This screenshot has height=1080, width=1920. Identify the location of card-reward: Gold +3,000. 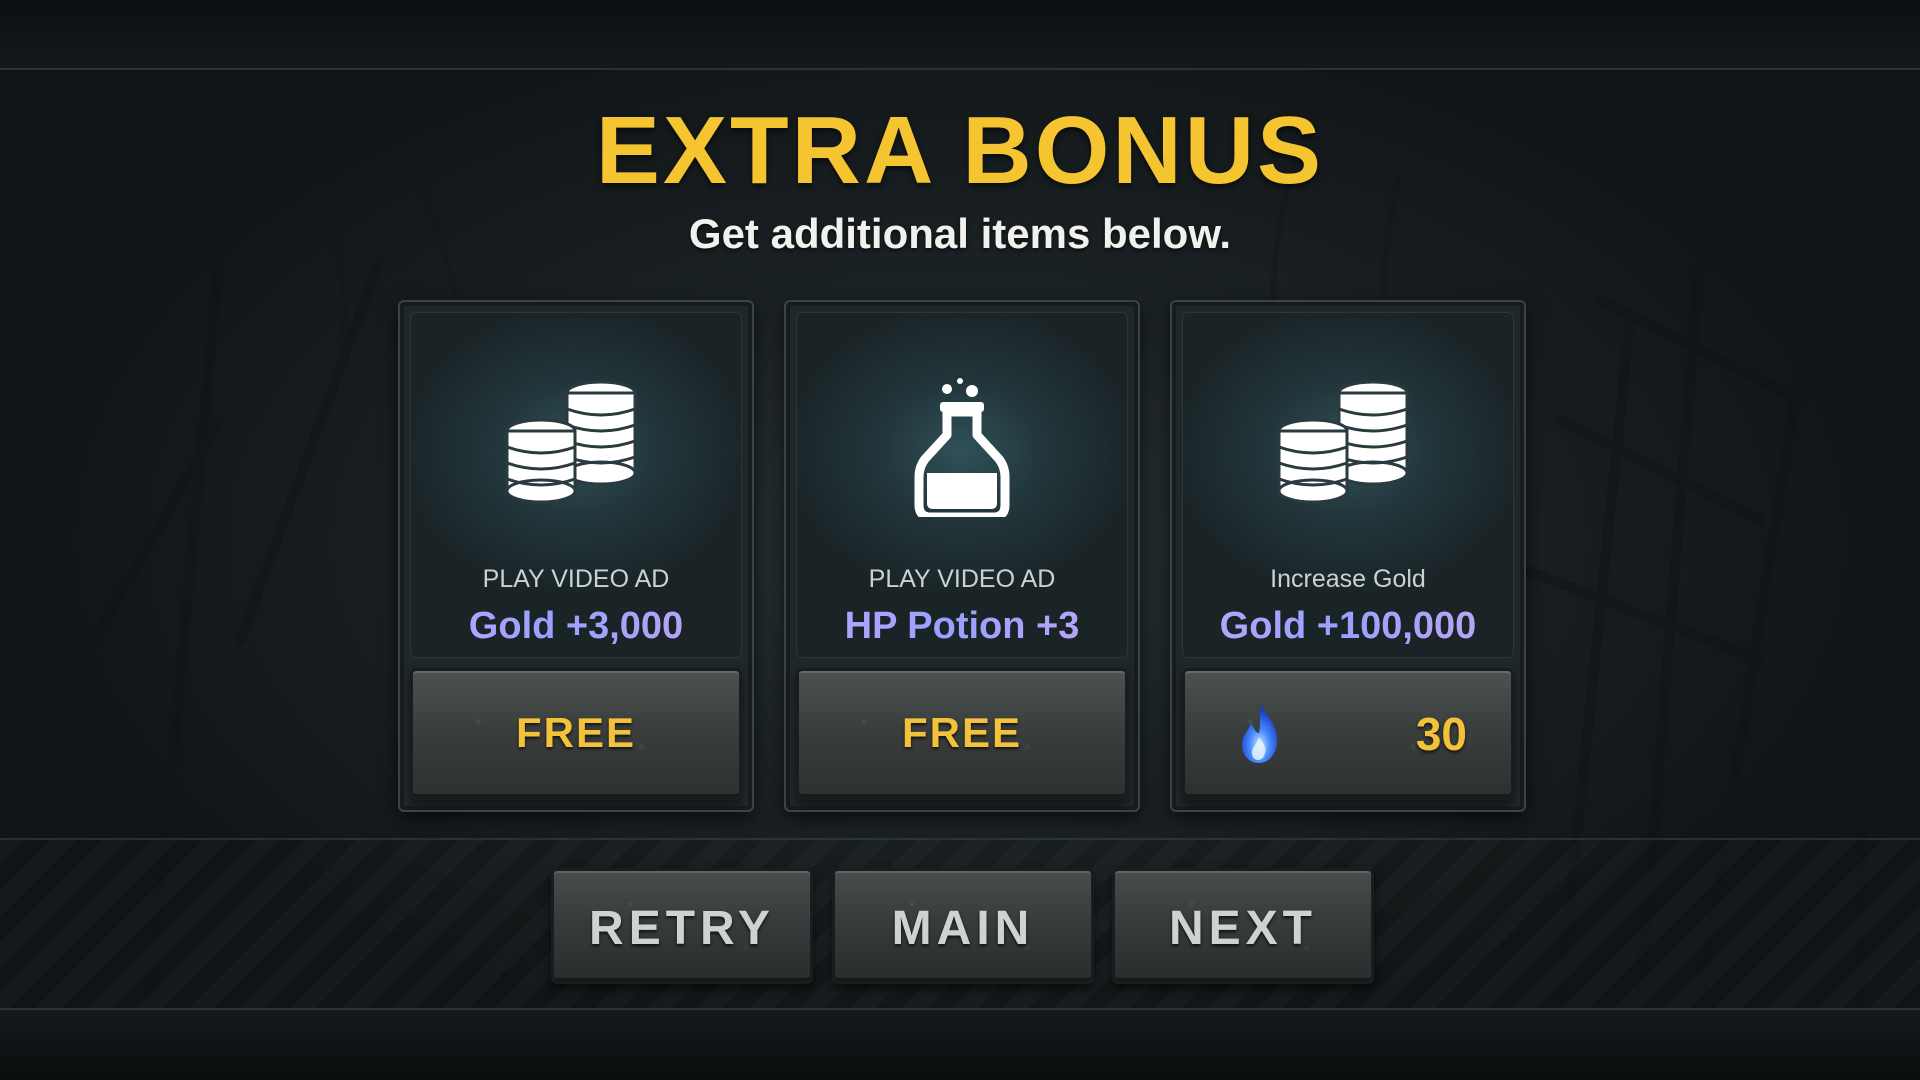
(576, 626).